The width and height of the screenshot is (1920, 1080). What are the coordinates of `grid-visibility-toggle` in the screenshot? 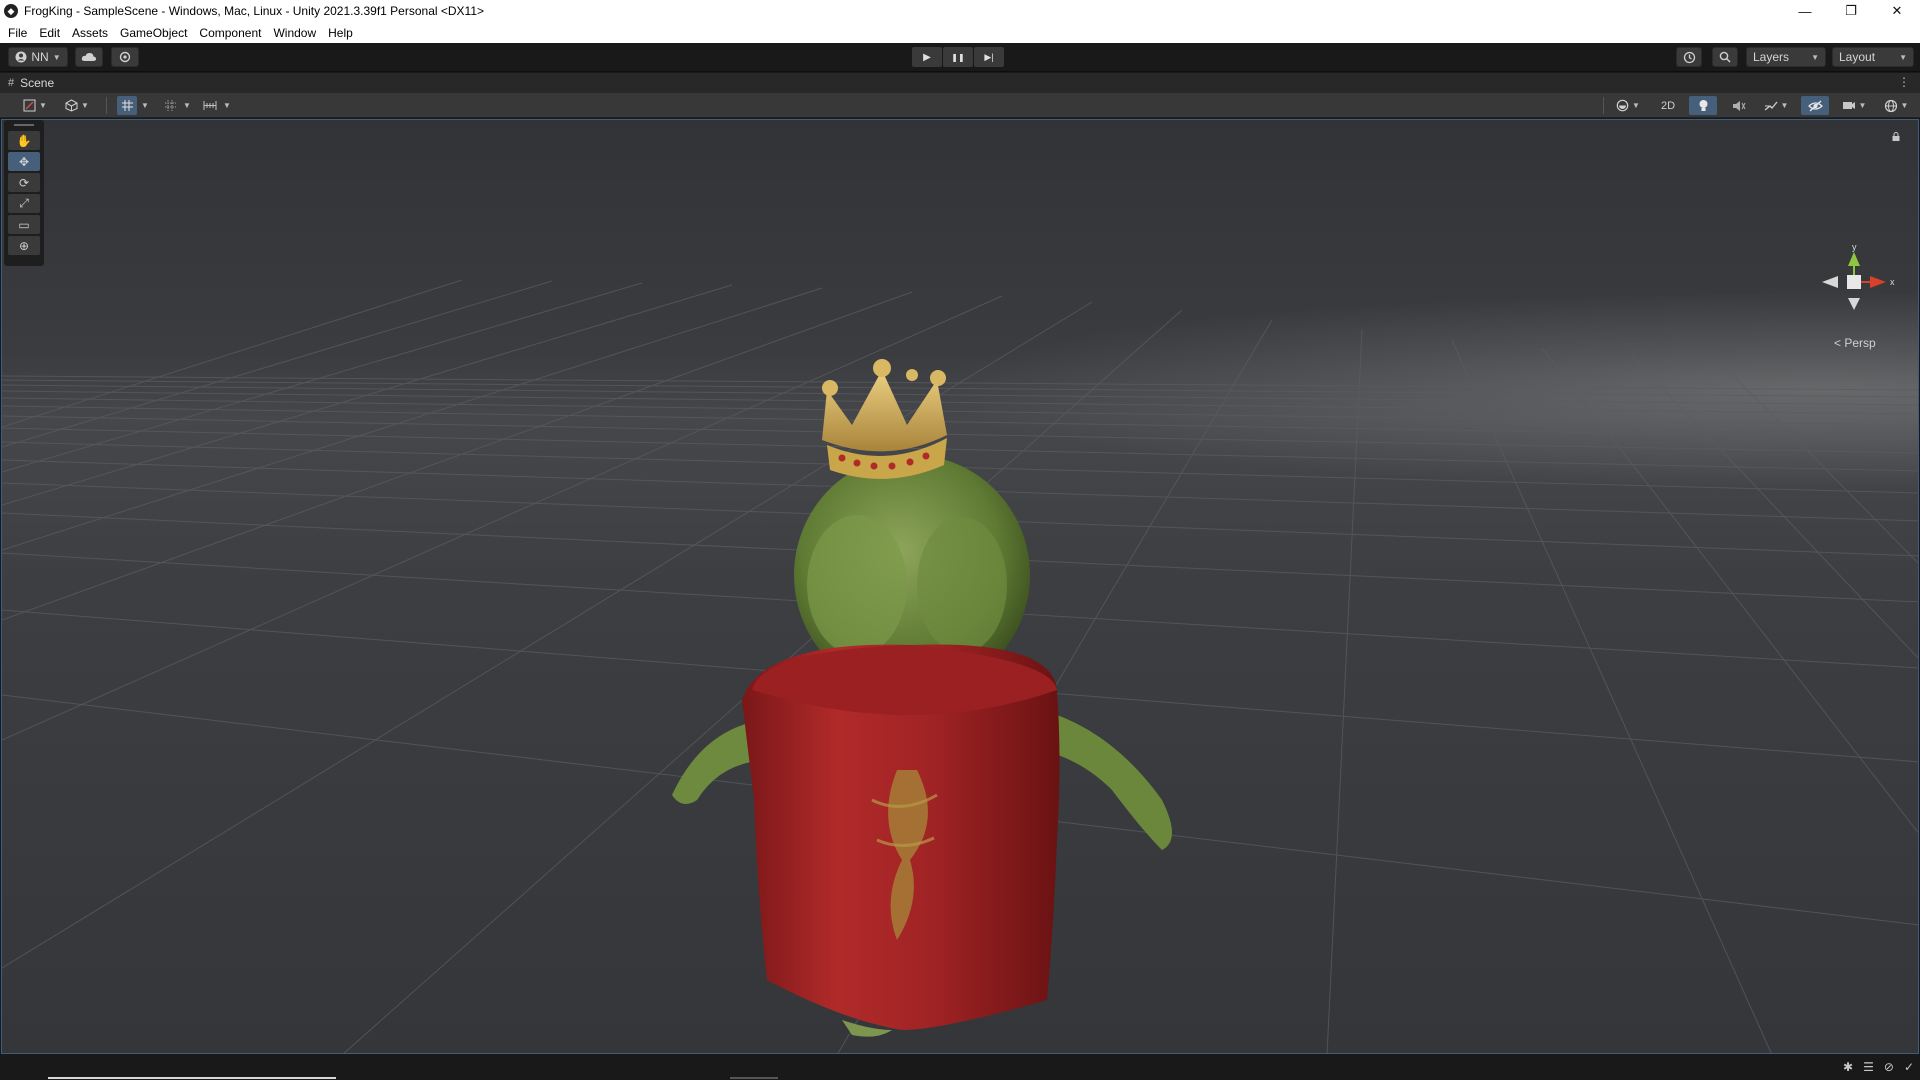 It's located at (170, 105).